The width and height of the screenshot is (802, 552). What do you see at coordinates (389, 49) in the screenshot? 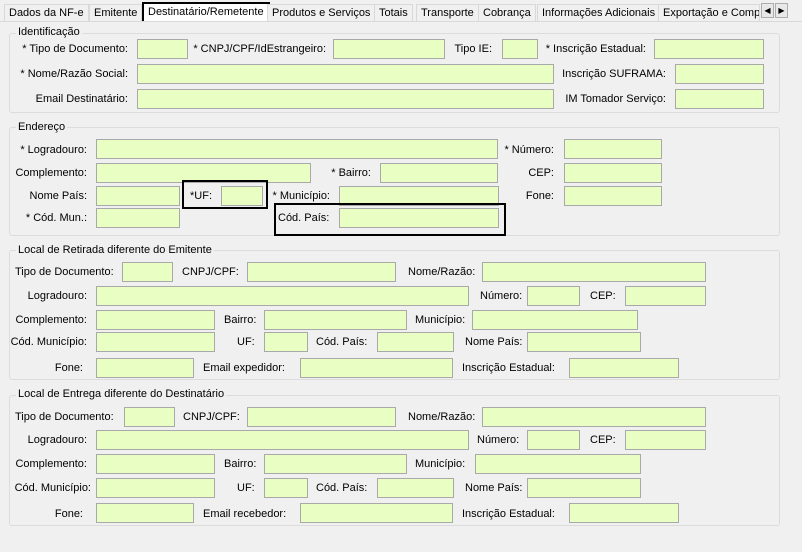
I see `input-cnpj-cpf-idestrangeiro` at bounding box center [389, 49].